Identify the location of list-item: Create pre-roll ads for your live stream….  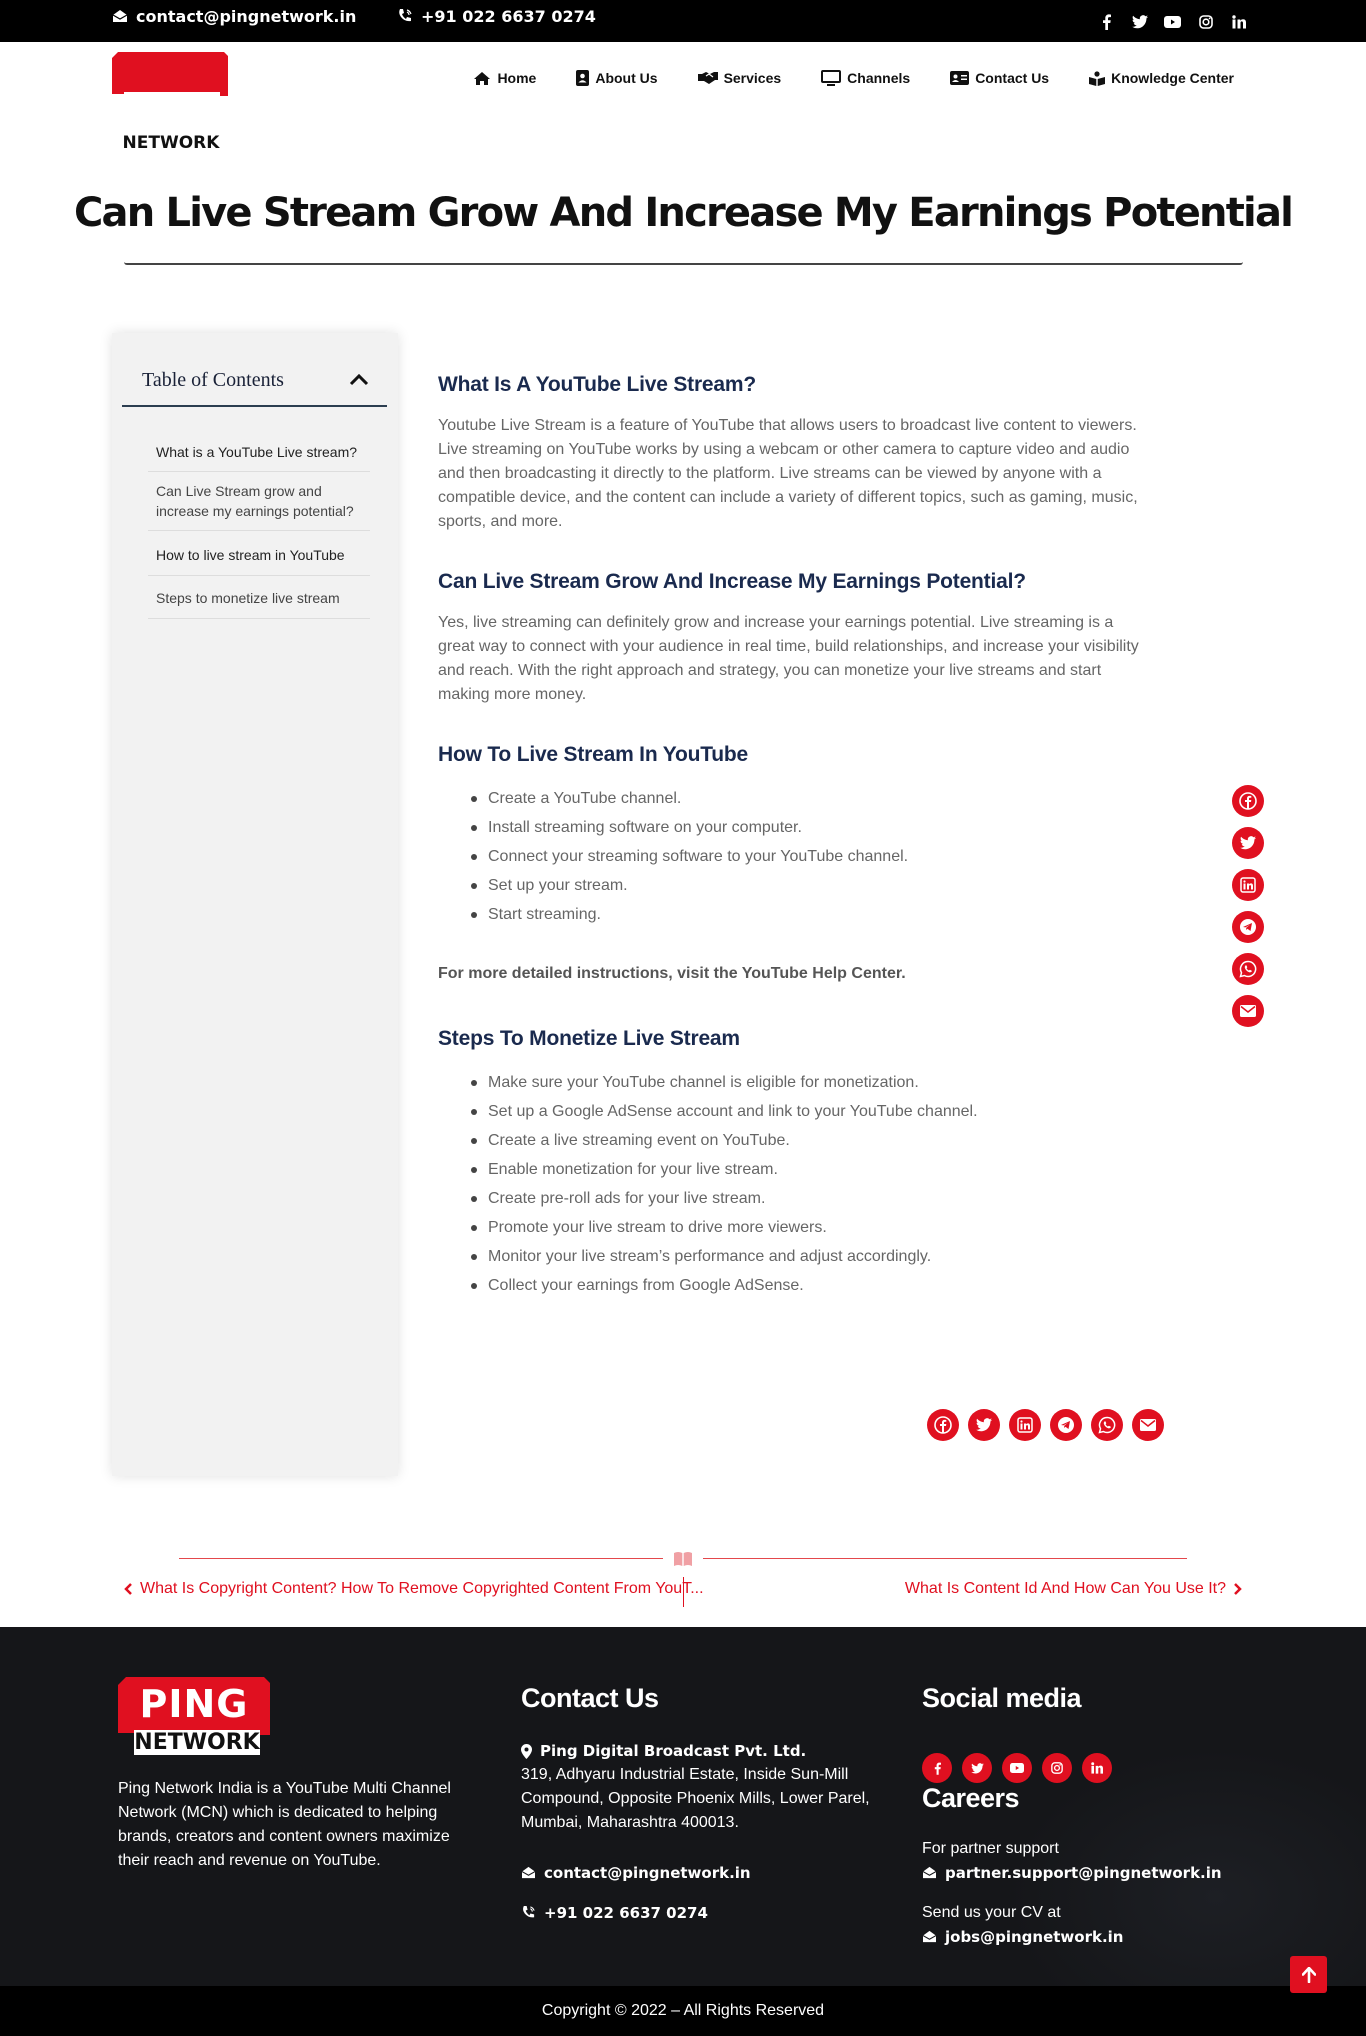
(810, 1198).